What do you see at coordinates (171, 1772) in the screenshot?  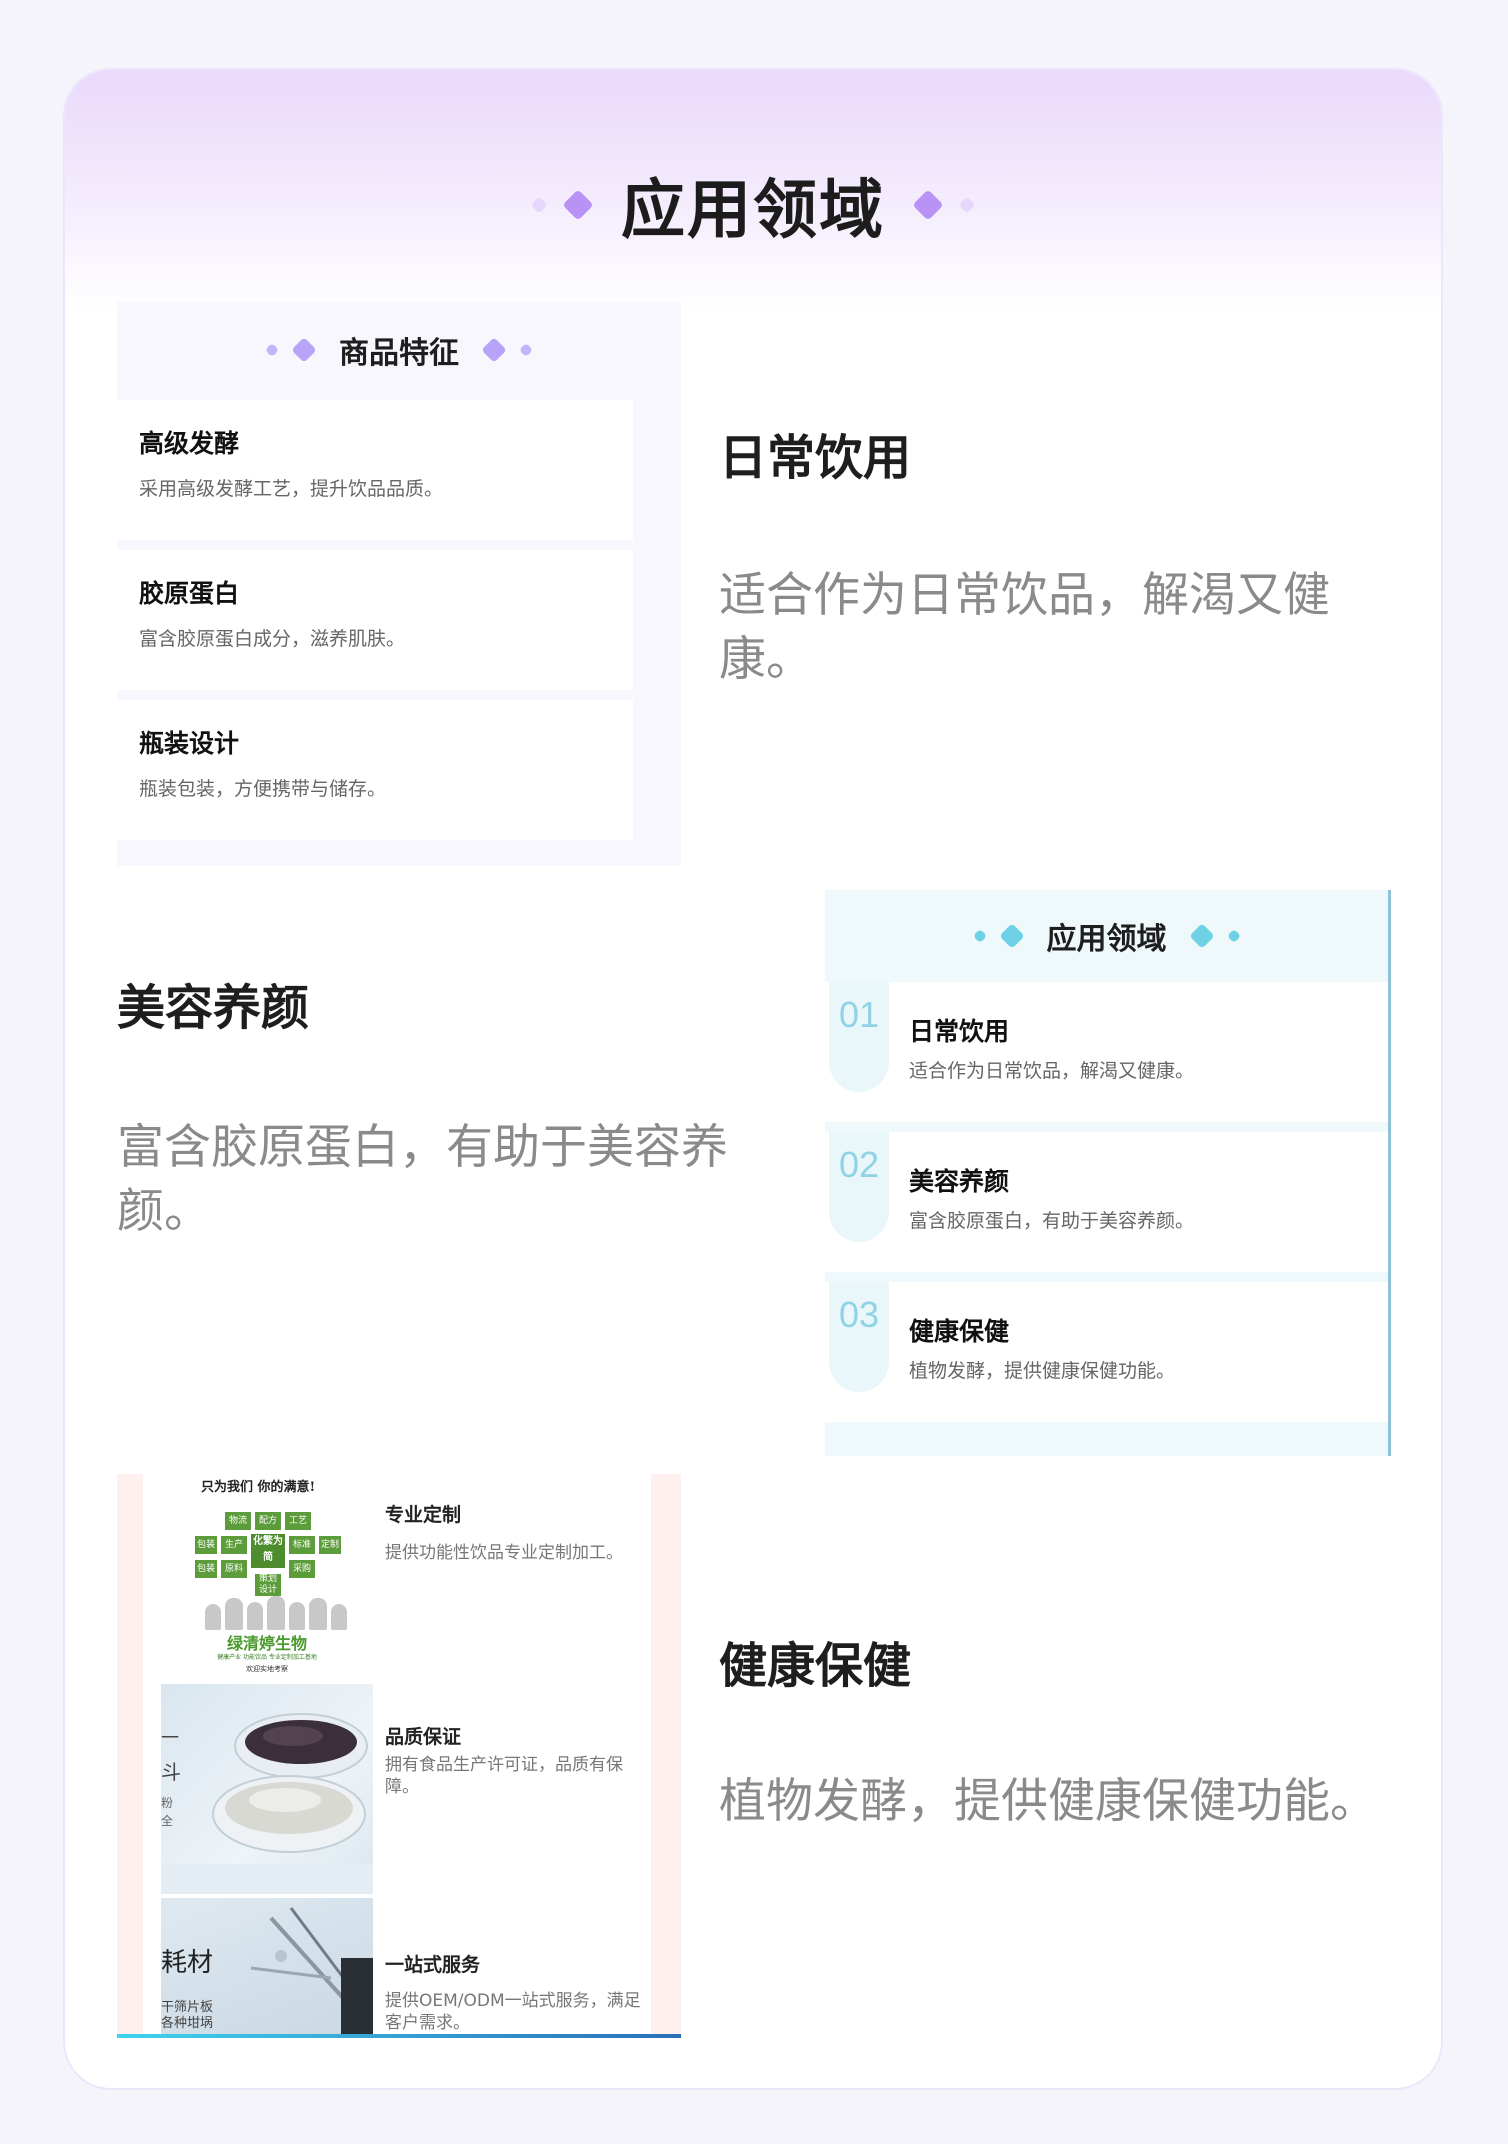 I see `image-side-text: 斗` at bounding box center [171, 1772].